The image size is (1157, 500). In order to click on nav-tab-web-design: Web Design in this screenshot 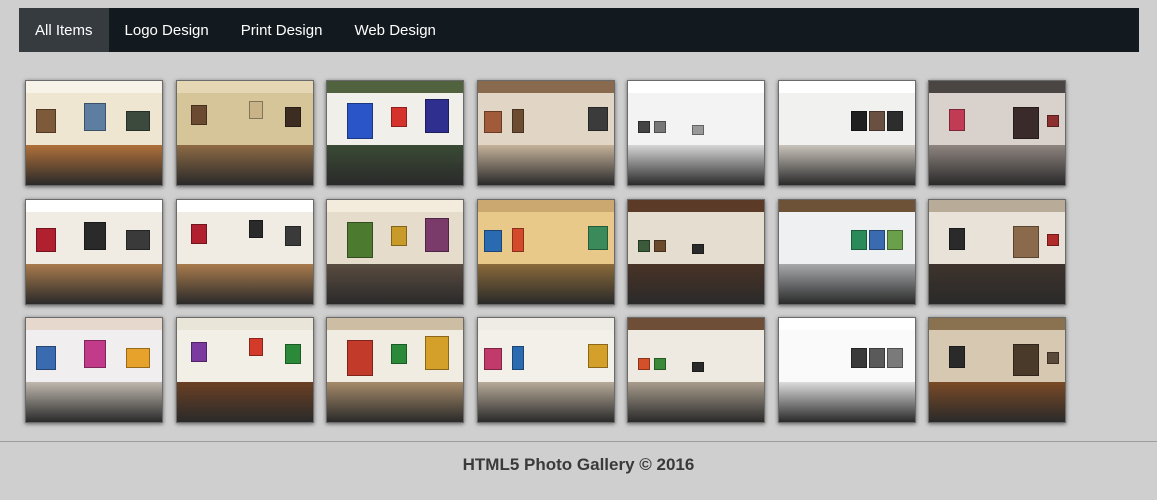, I will do `click(394, 30)`.